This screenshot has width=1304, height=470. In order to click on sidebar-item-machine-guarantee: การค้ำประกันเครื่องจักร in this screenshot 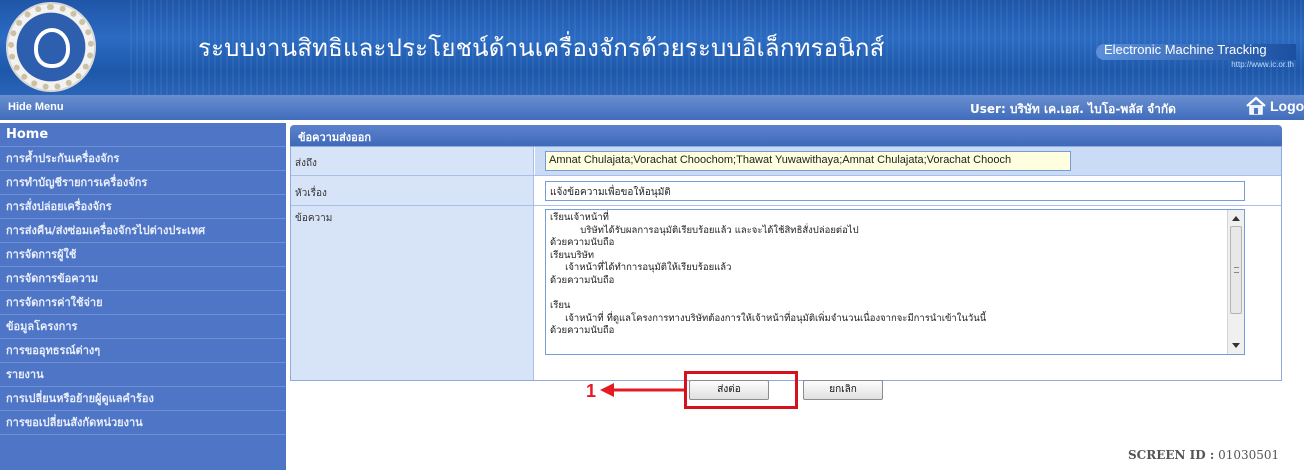, I will do `click(143, 159)`.